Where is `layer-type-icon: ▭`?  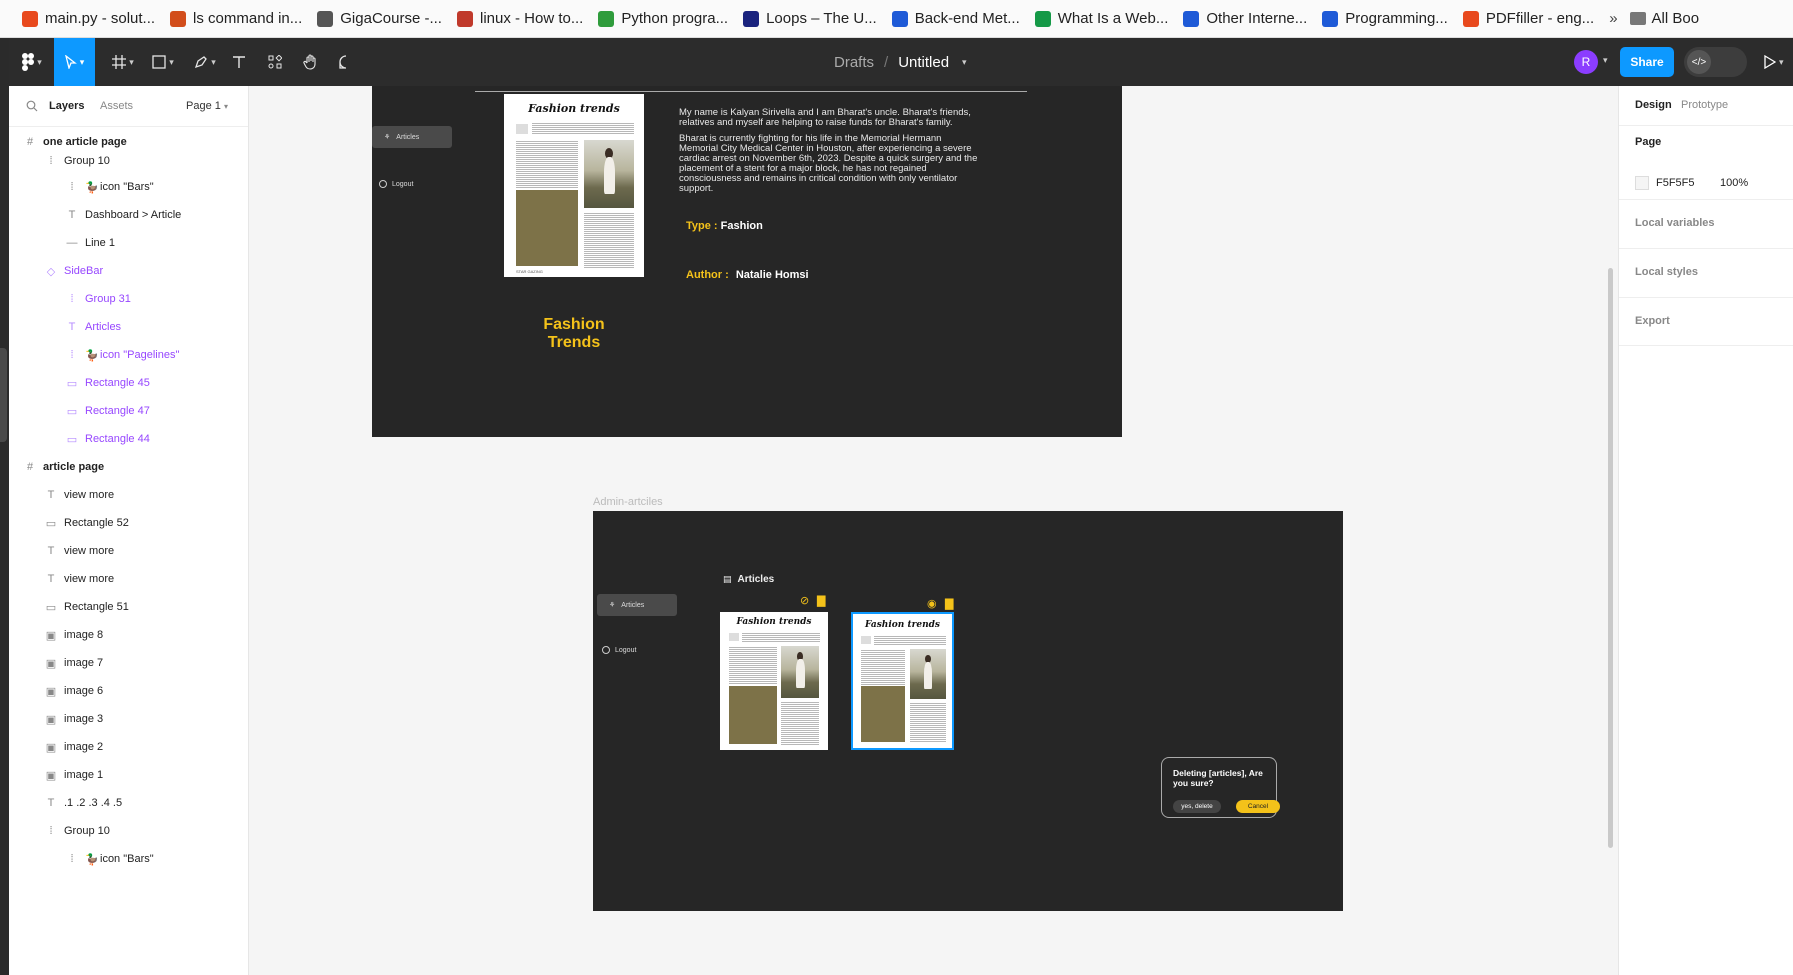 layer-type-icon: ▭ is located at coordinates (72, 383).